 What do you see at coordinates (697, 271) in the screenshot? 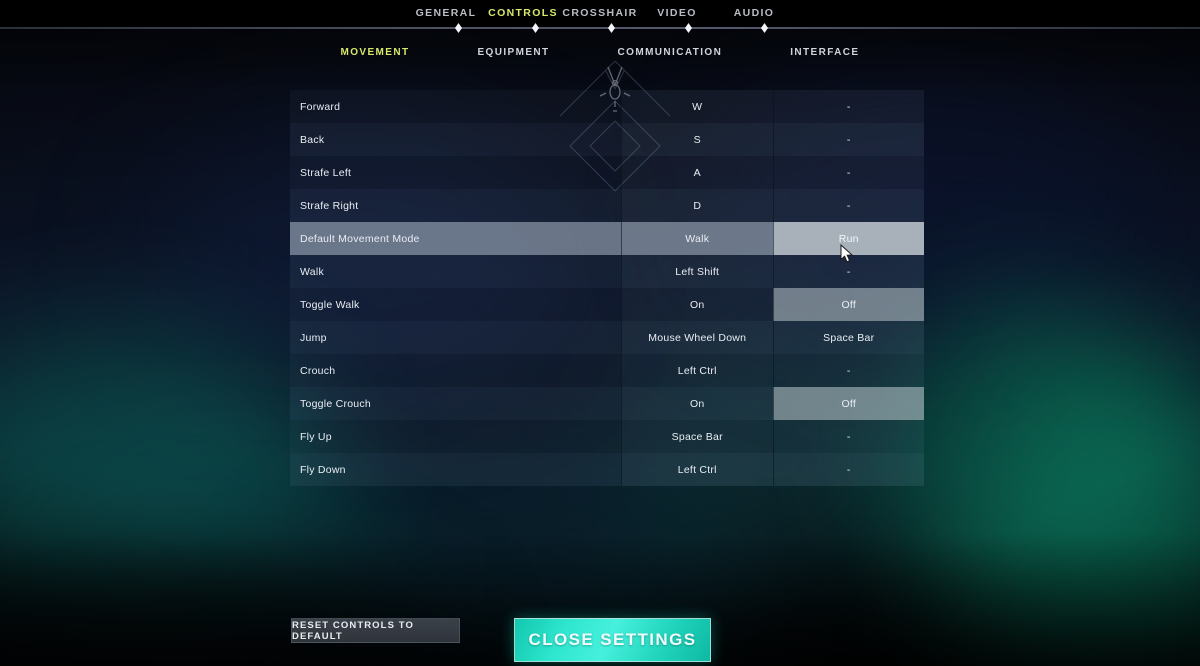
I see `binding-primary-cell: Left Shift` at bounding box center [697, 271].